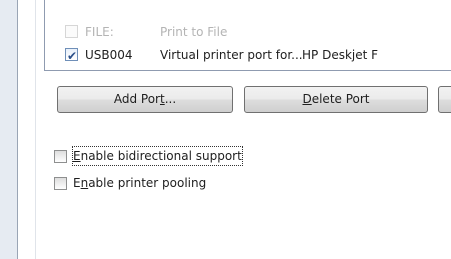 This screenshot has height=259, width=451. I want to click on add-port-label-start: Add Por, so click(136, 99).